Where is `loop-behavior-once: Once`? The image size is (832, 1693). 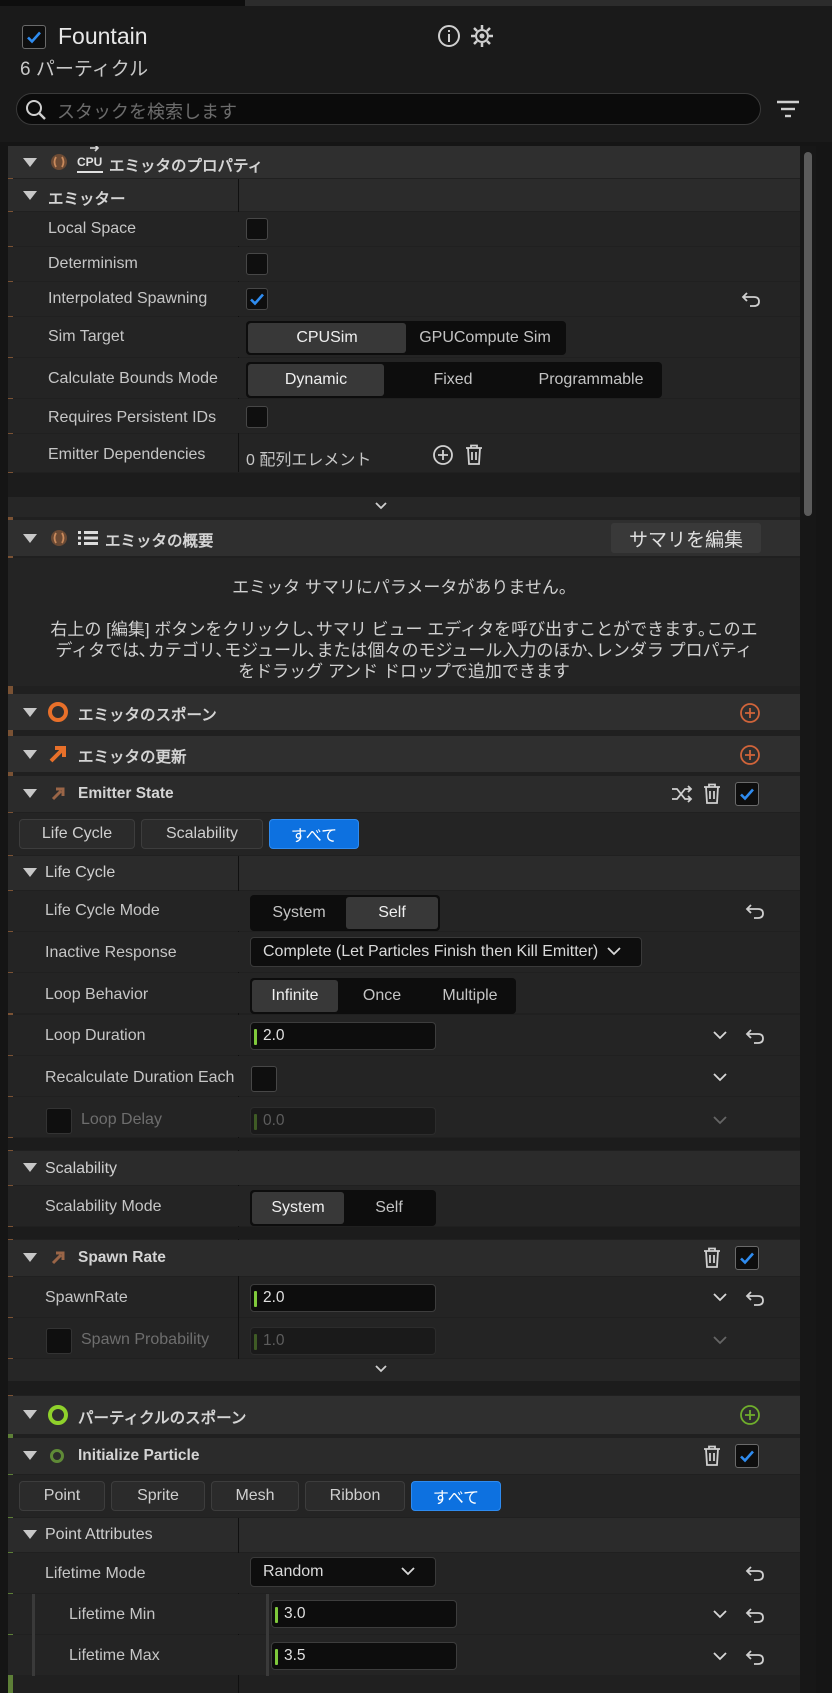 loop-behavior-once: Once is located at coordinates (382, 996).